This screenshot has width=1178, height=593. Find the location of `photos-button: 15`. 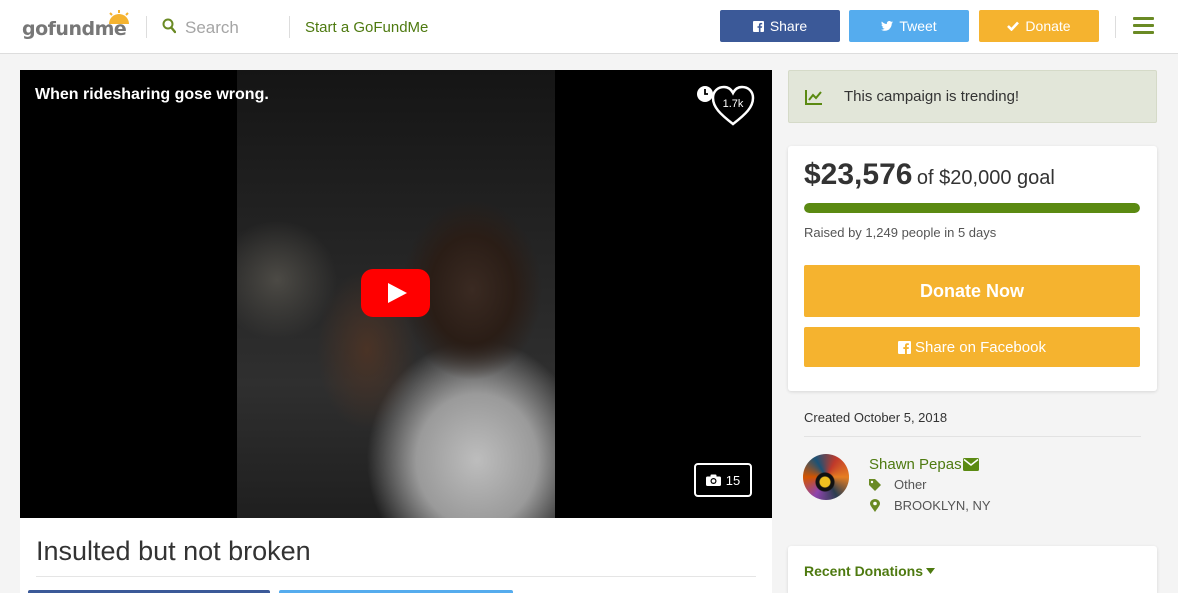

photos-button: 15 is located at coordinates (723, 480).